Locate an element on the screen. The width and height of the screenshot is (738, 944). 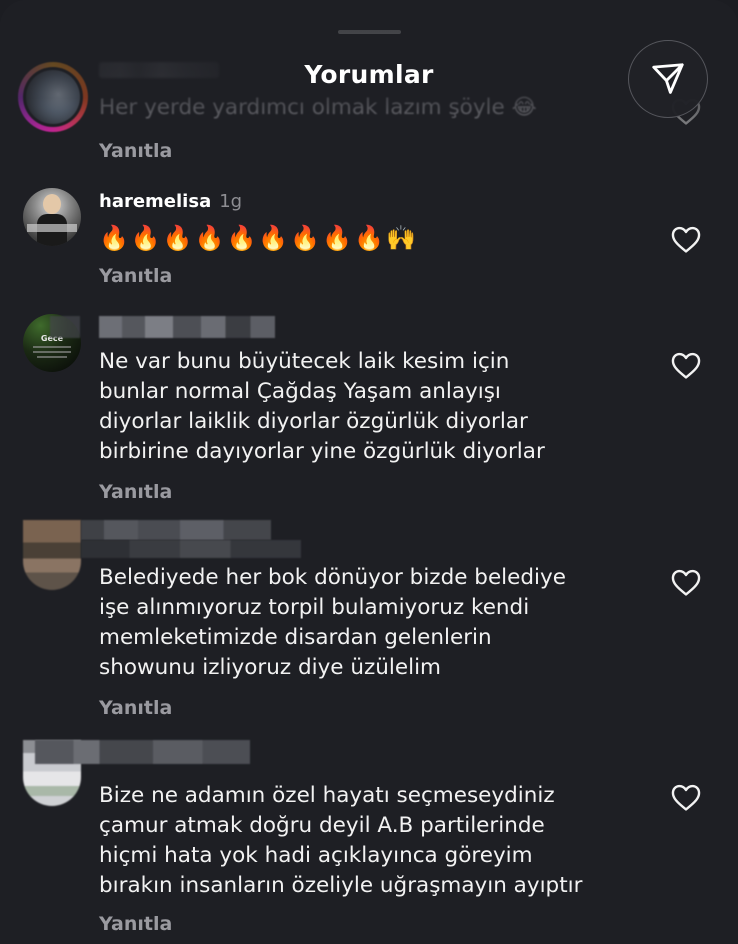
comment-text: Her yerde yardımcı olmak lazım şöyle 😂 is located at coordinates (318, 107).